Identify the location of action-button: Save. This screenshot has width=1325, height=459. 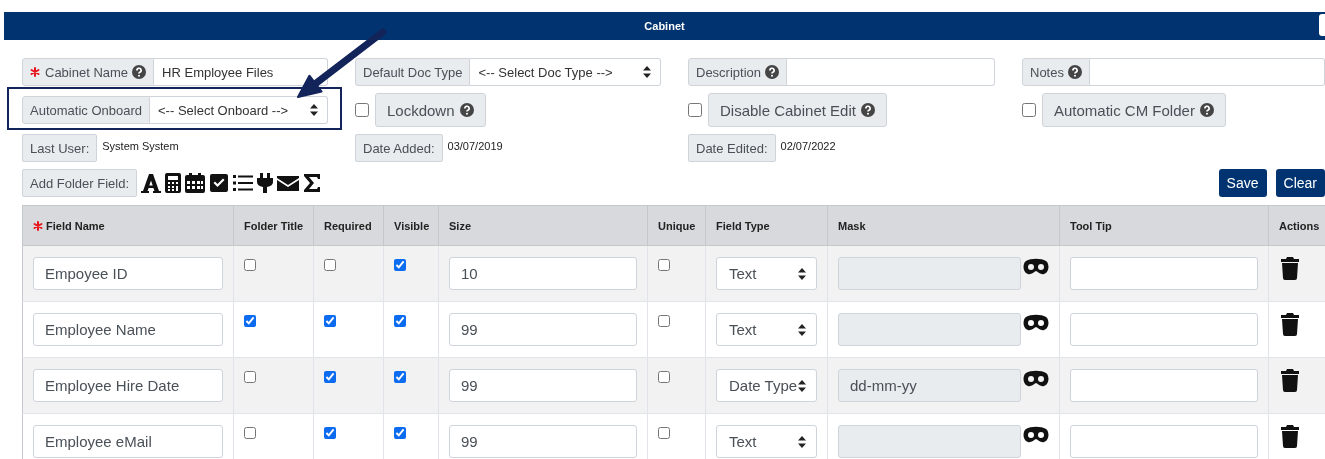
(1242, 183).